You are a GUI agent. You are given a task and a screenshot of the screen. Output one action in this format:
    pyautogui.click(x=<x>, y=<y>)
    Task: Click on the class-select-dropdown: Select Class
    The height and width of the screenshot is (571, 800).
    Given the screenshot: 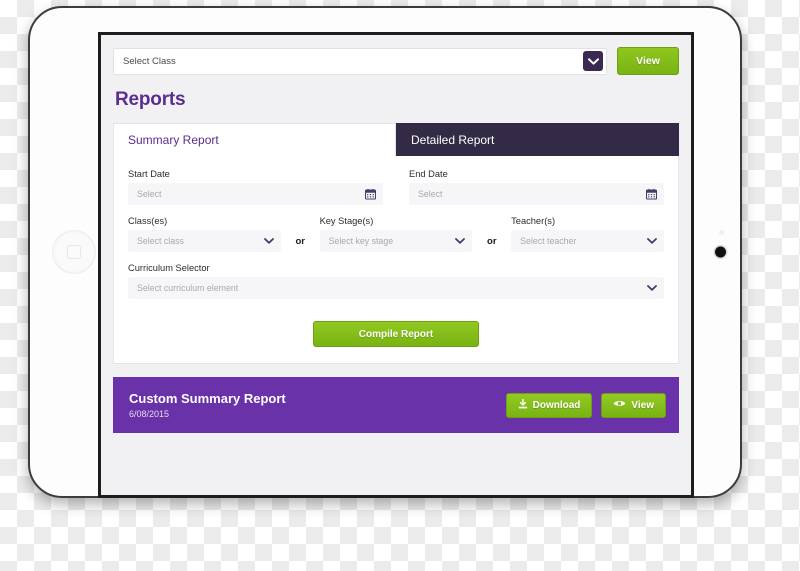 What is the action you would take?
    pyautogui.click(x=360, y=61)
    